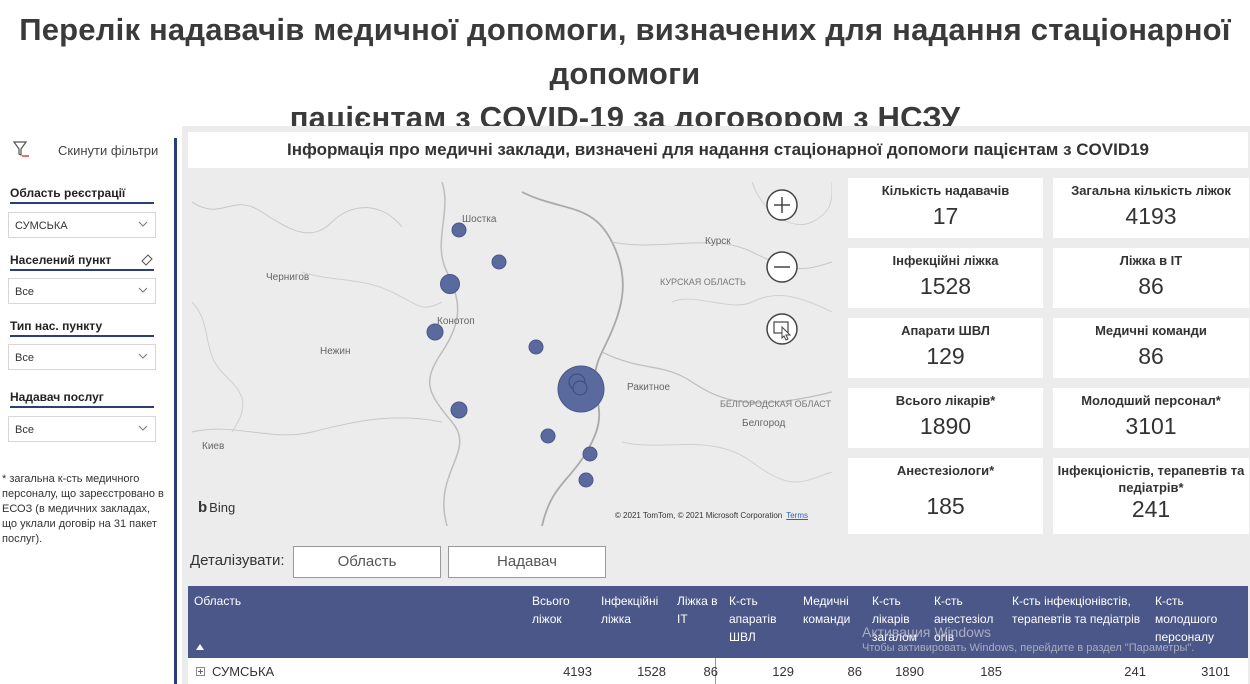 This screenshot has height=684, width=1250. Describe the element at coordinates (634, 610) in the screenshot. I see `column-header-infectious-beds: Інфекційні ліжка` at that location.